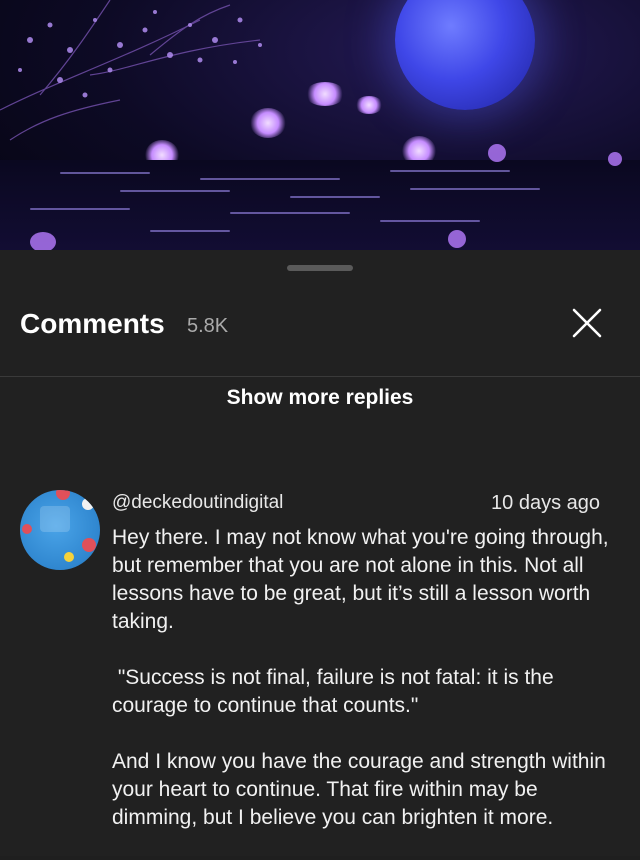 This screenshot has width=640, height=860. I want to click on comment-timestamp: 10 days ago, so click(545, 503).